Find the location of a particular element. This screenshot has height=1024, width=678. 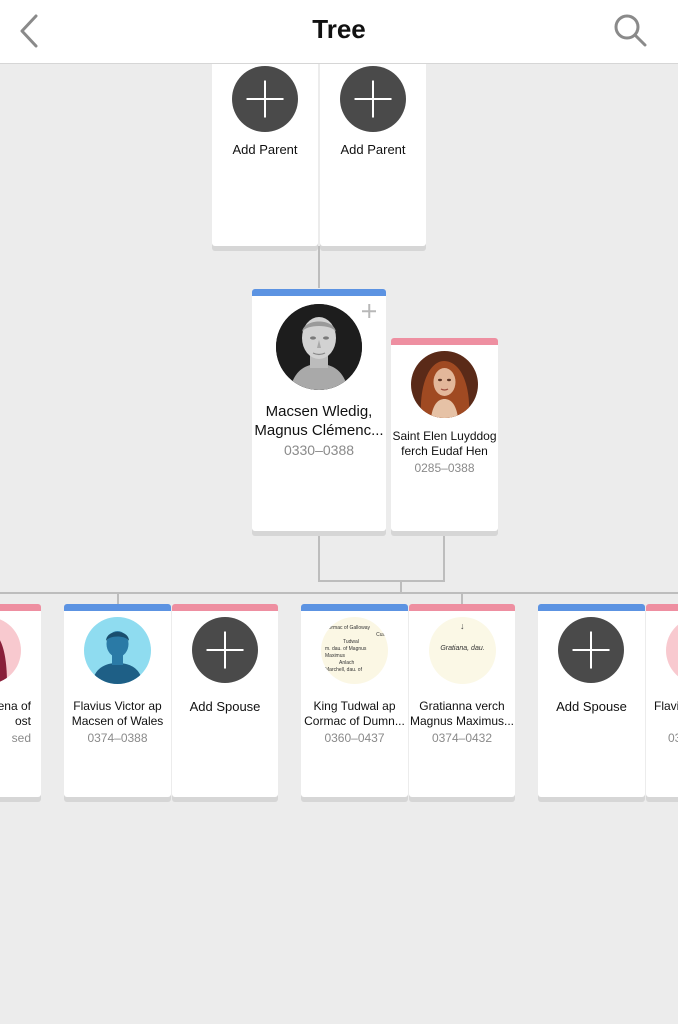

document-snippet-avatar: ↓ Gratiana, dau. is located at coordinates (462, 650).